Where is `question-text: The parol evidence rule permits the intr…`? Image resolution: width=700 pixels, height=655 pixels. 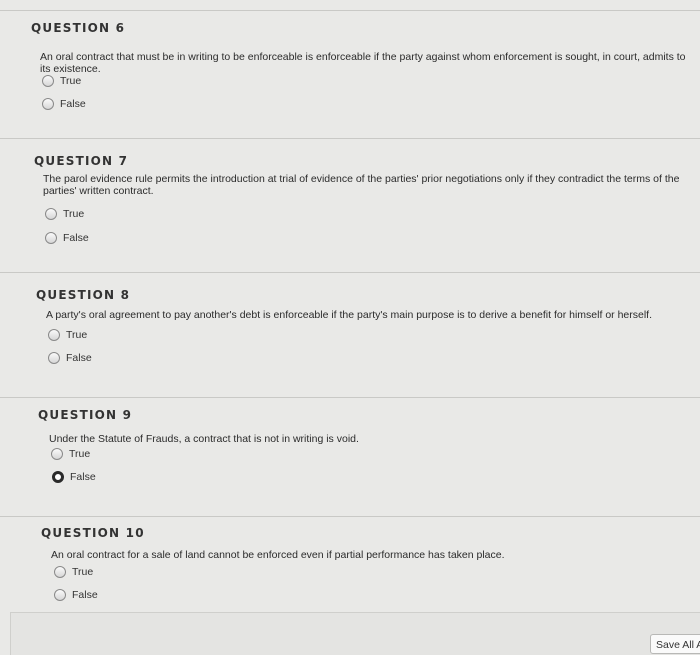 question-text: The parol evidence rule permits the intr… is located at coordinates (361, 185).